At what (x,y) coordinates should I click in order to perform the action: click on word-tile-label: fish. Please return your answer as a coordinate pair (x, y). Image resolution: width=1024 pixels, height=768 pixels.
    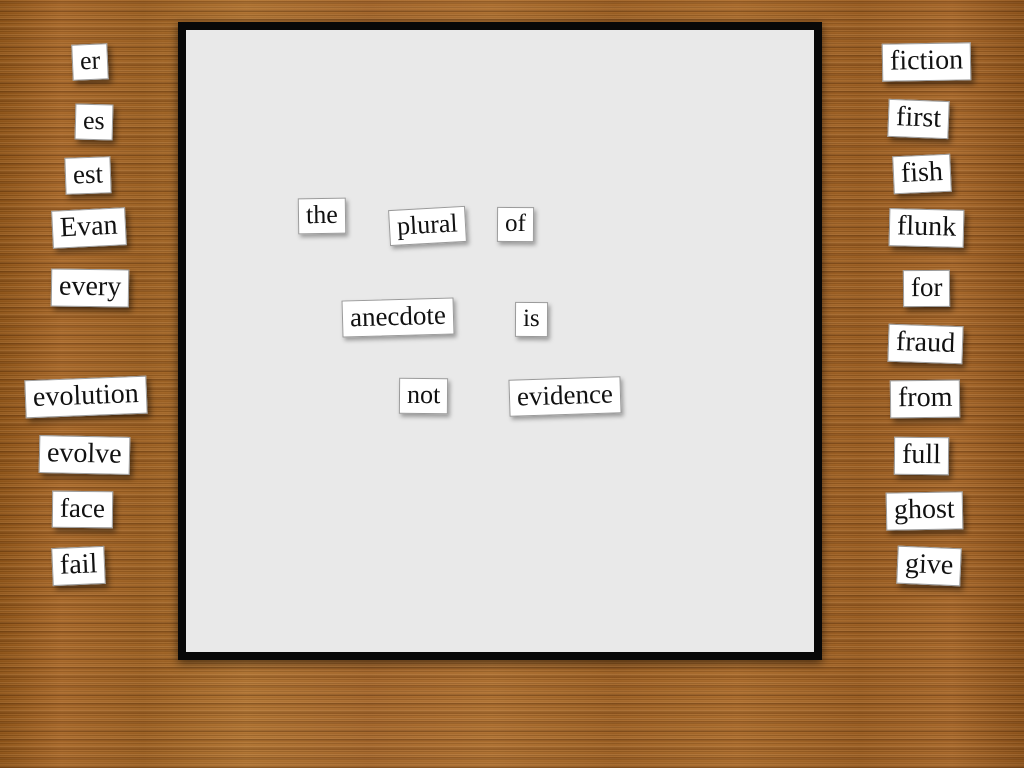
    Looking at the image, I should click on (922, 172).